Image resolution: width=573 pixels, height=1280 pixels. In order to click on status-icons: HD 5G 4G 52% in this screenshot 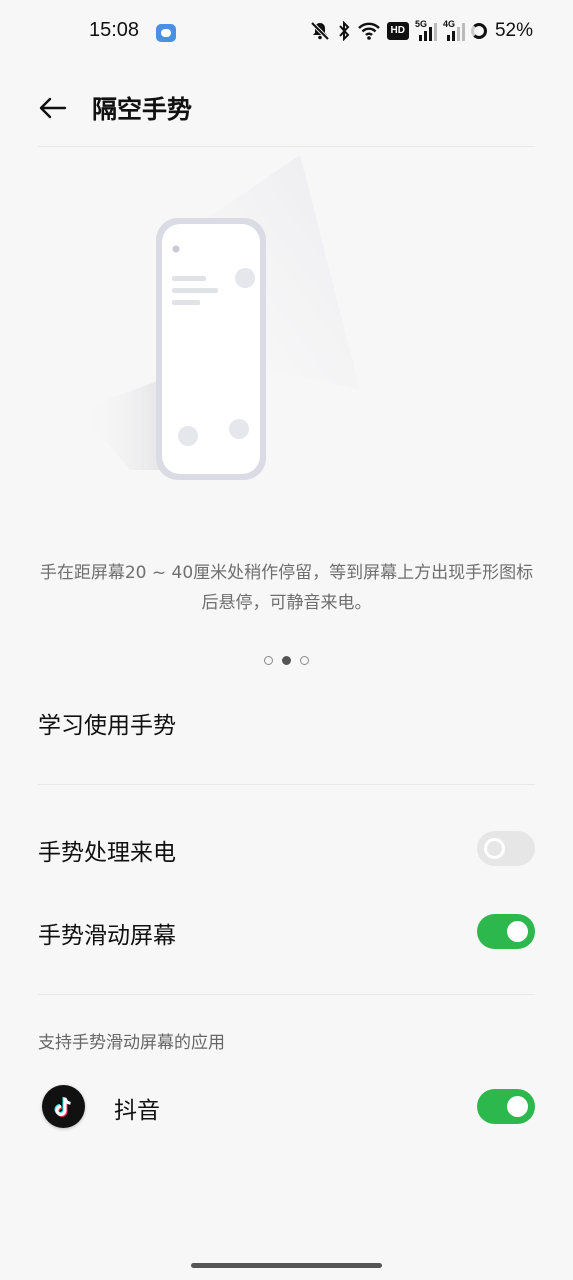, I will do `click(421, 30)`.